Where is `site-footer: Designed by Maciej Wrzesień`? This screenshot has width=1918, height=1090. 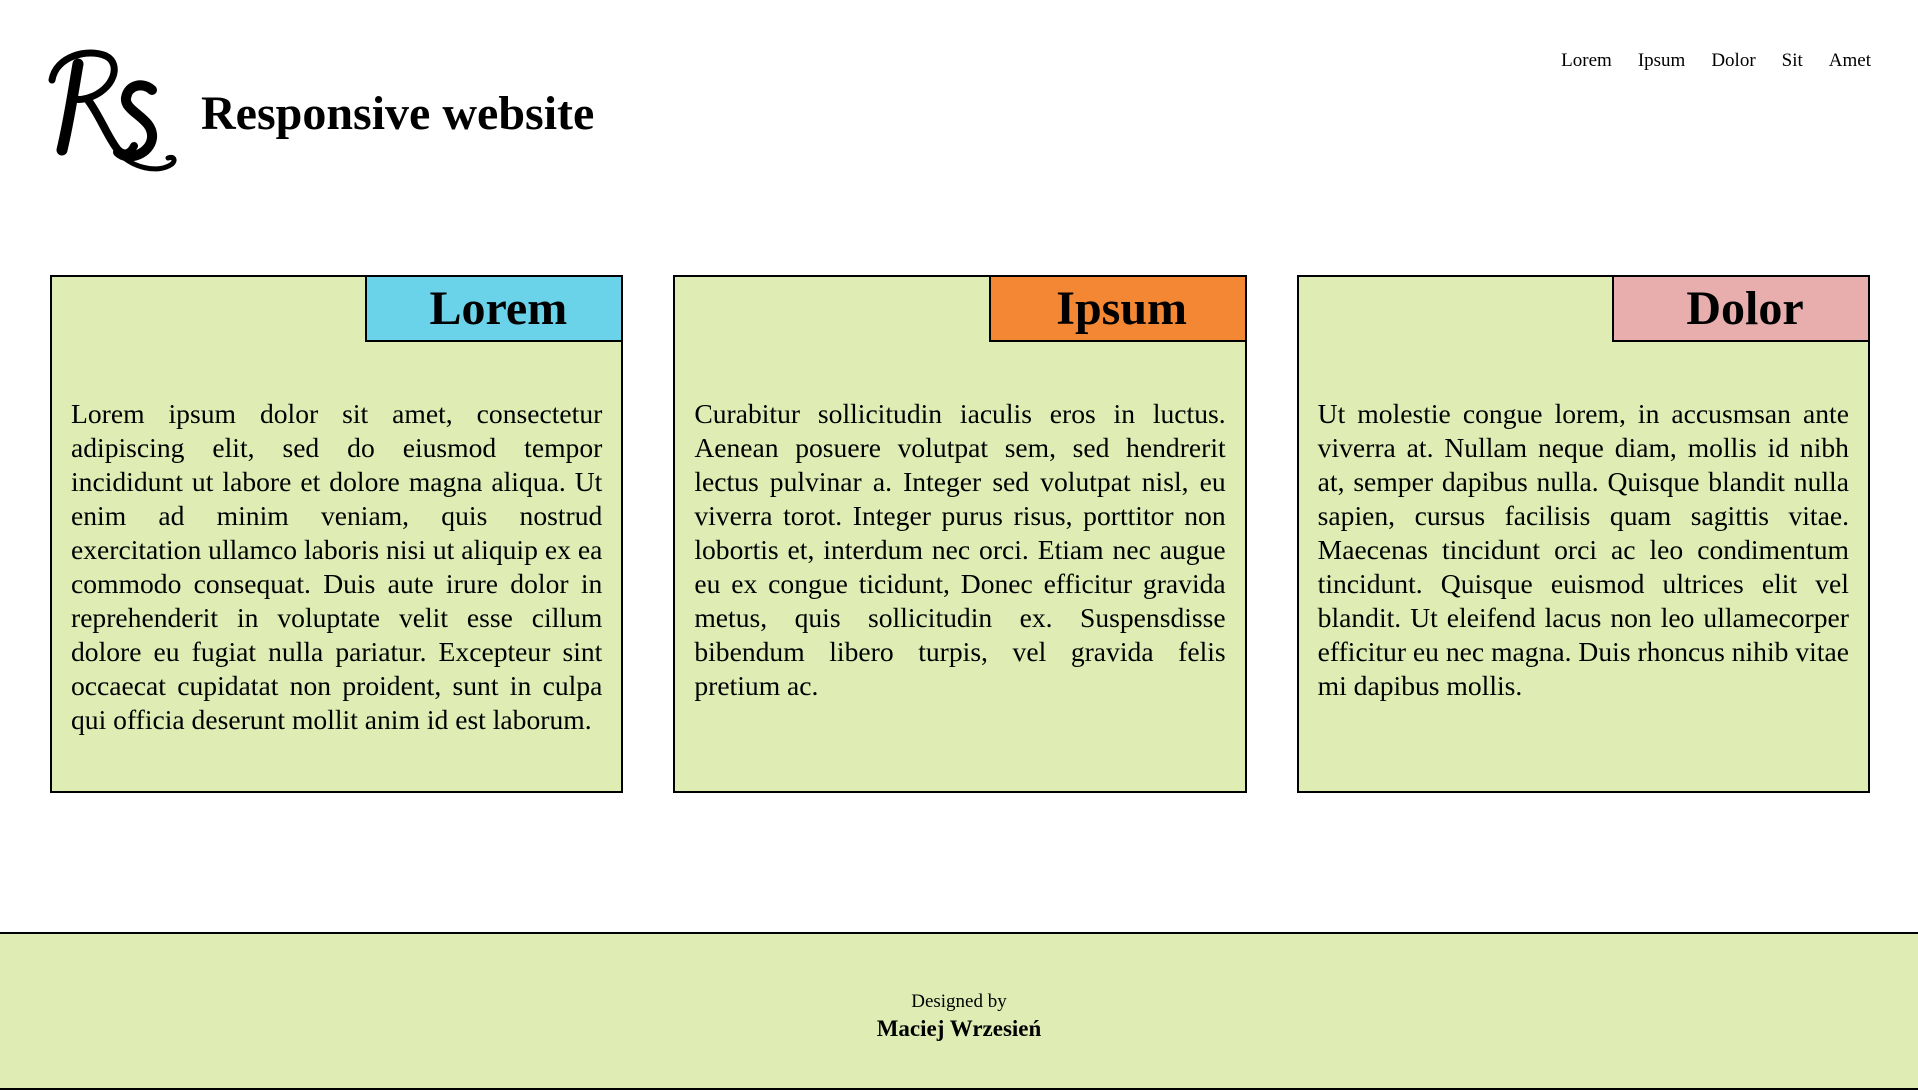
site-footer: Designed by Maciej Wrzesień is located at coordinates (959, 1011).